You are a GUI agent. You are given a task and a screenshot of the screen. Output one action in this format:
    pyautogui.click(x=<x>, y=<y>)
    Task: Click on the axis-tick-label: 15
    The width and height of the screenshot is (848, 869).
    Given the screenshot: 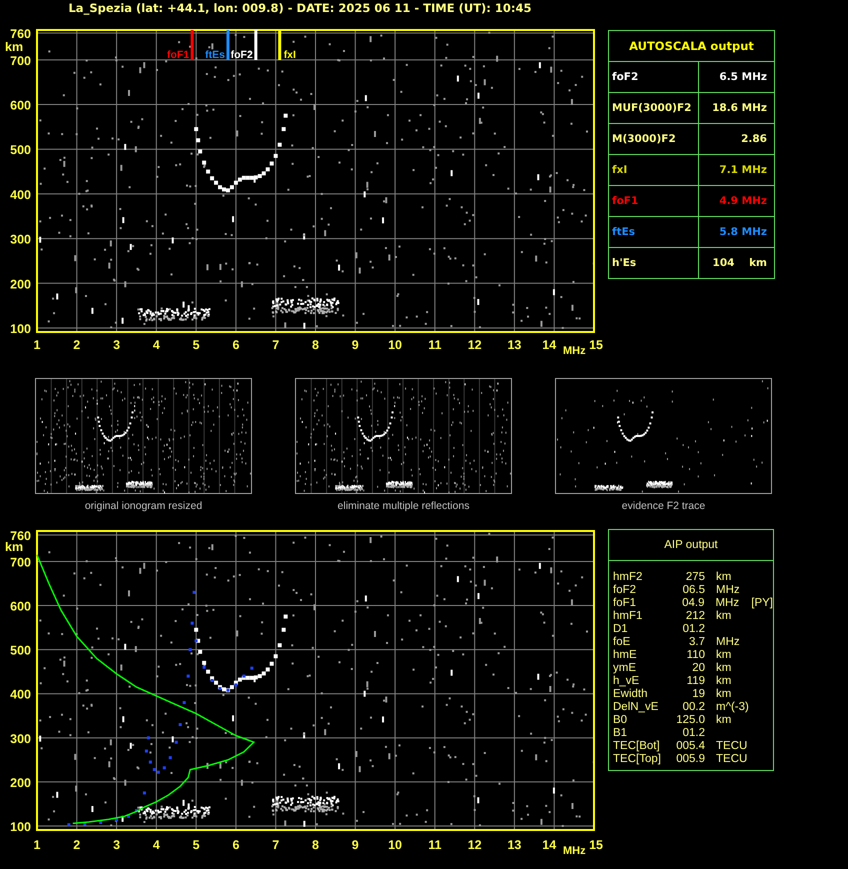 What is the action you would take?
    pyautogui.click(x=596, y=845)
    